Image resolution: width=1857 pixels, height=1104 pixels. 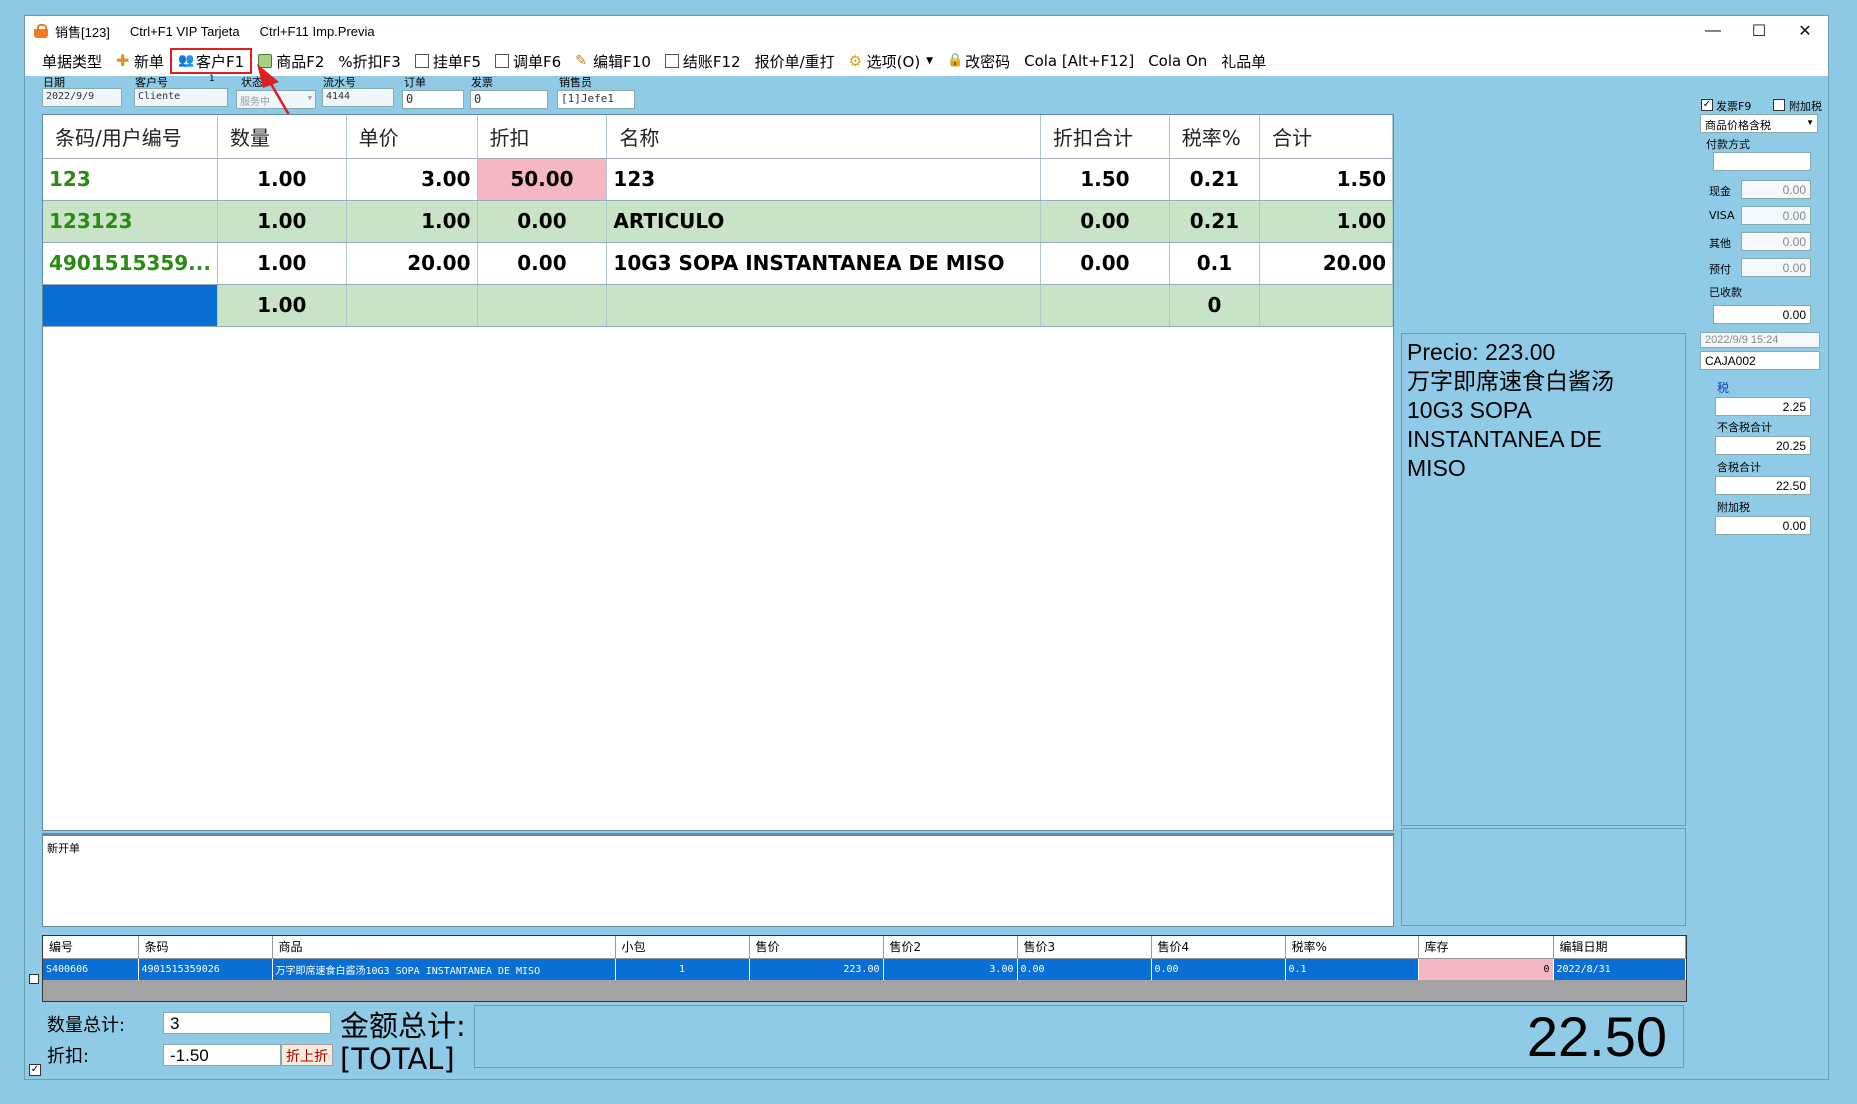 What do you see at coordinates (1218, 969) in the screenshot?
I see `plist-cell-price4: 0.00` at bounding box center [1218, 969].